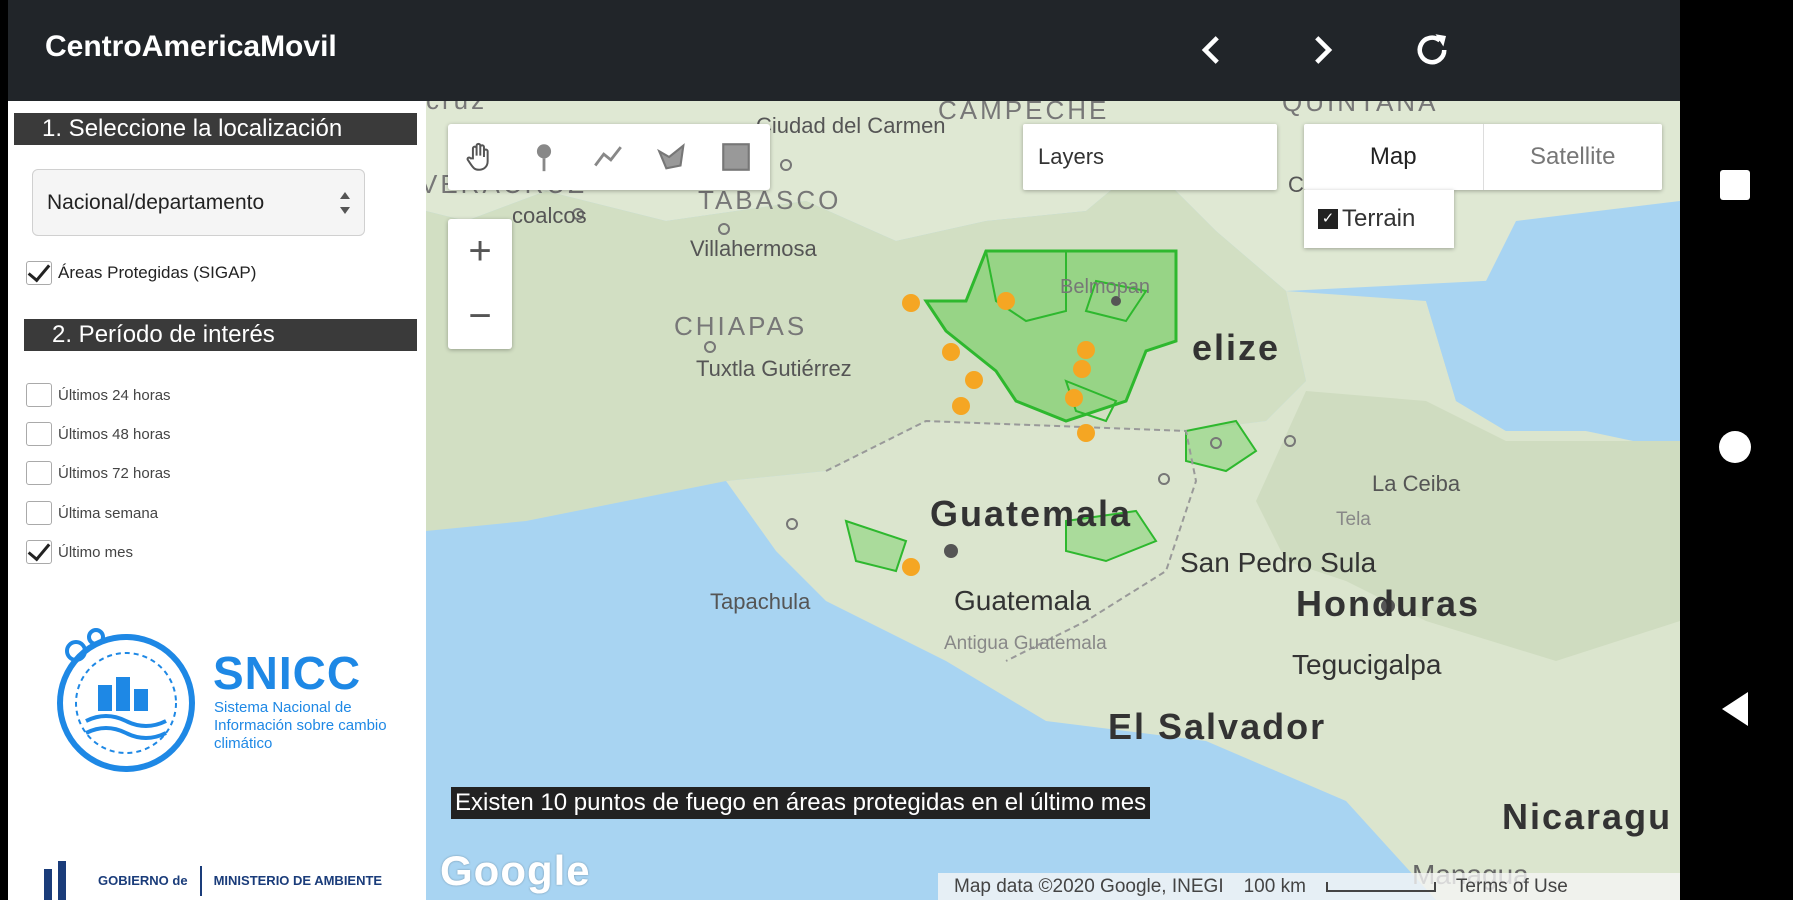 The width and height of the screenshot is (1793, 900). What do you see at coordinates (200, 881) in the screenshot?
I see `gov-divider` at bounding box center [200, 881].